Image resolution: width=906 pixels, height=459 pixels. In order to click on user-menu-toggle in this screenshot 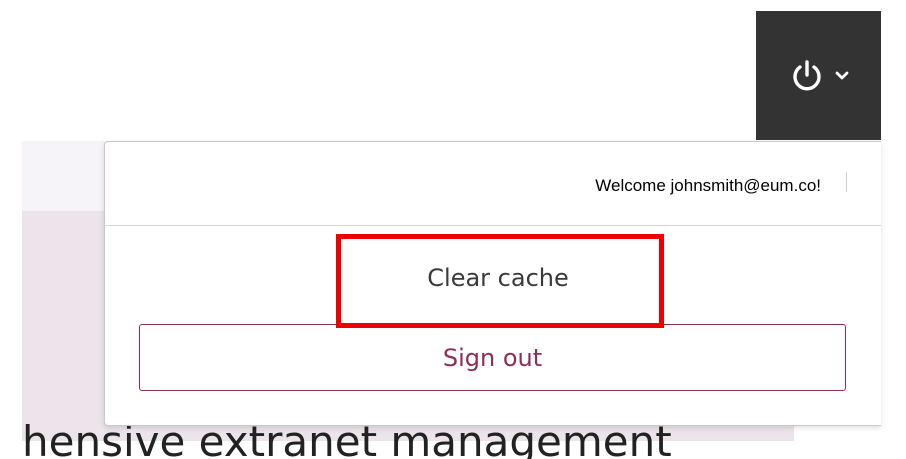, I will do `click(818, 75)`.